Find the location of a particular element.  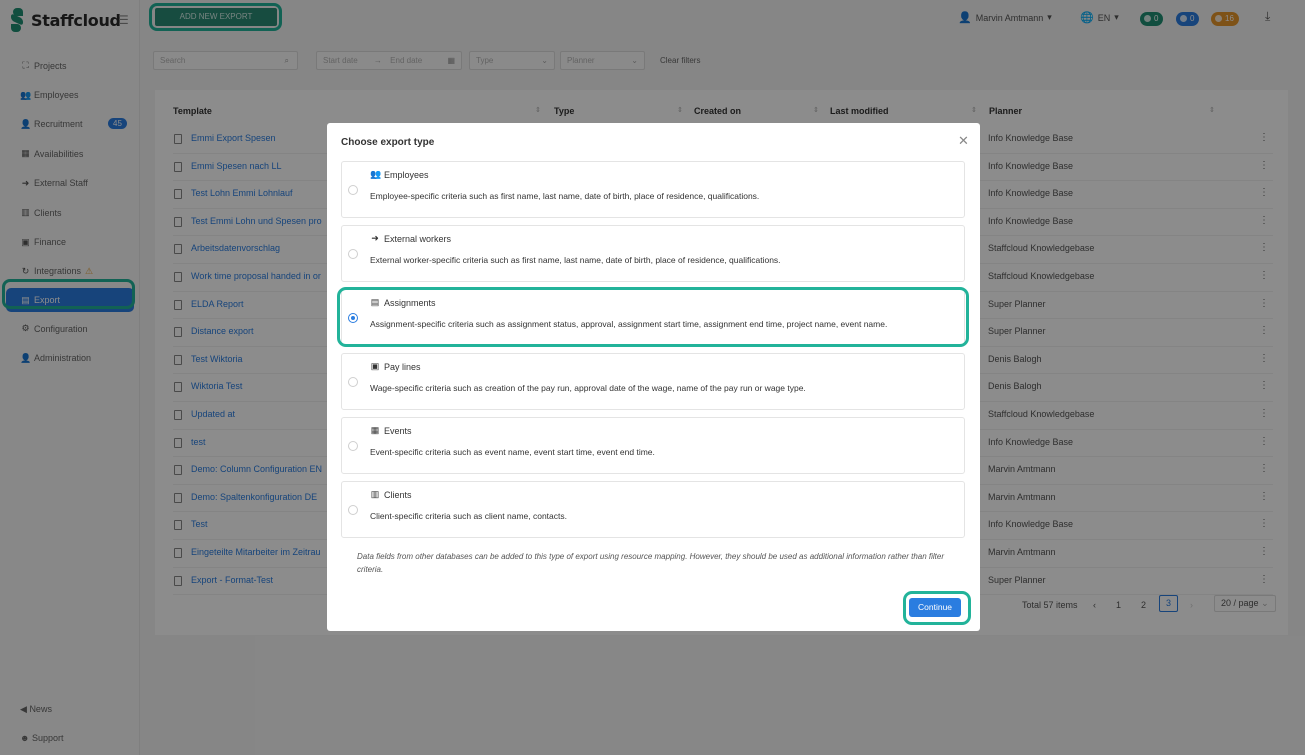

option-title: ▦ Events is located at coordinates (391, 430).